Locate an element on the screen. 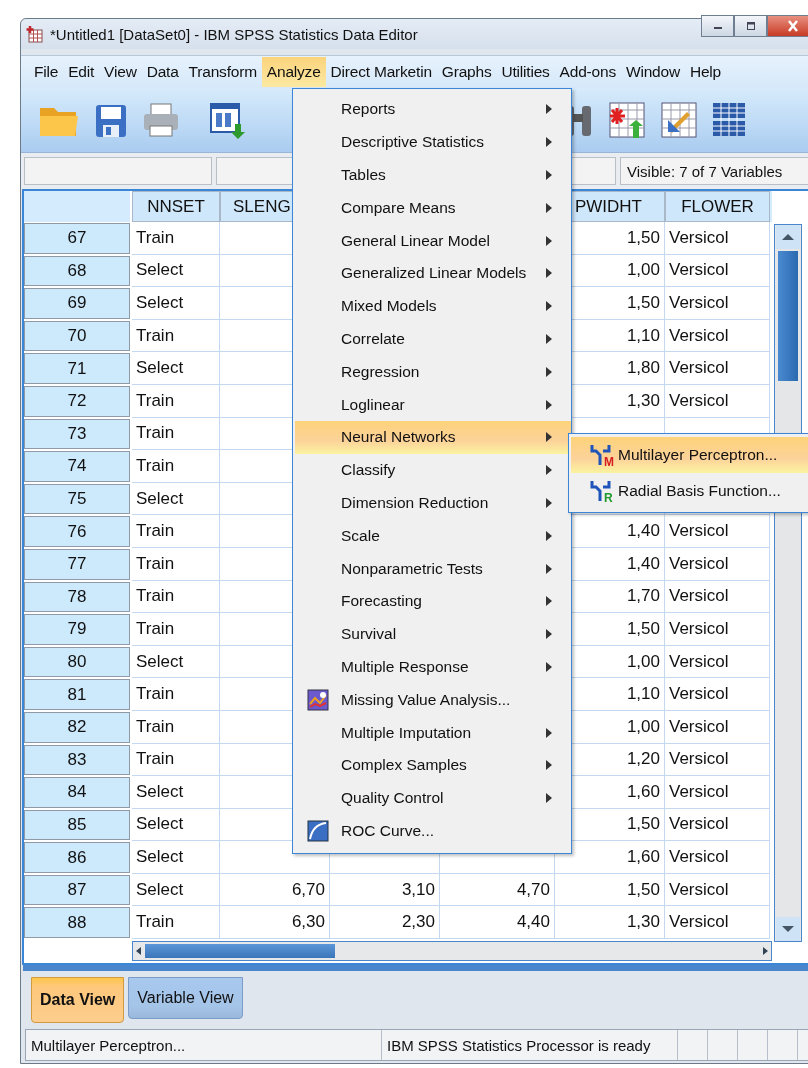 This screenshot has height=1068, width=808. menu-item: Tables is located at coordinates (433, 175).